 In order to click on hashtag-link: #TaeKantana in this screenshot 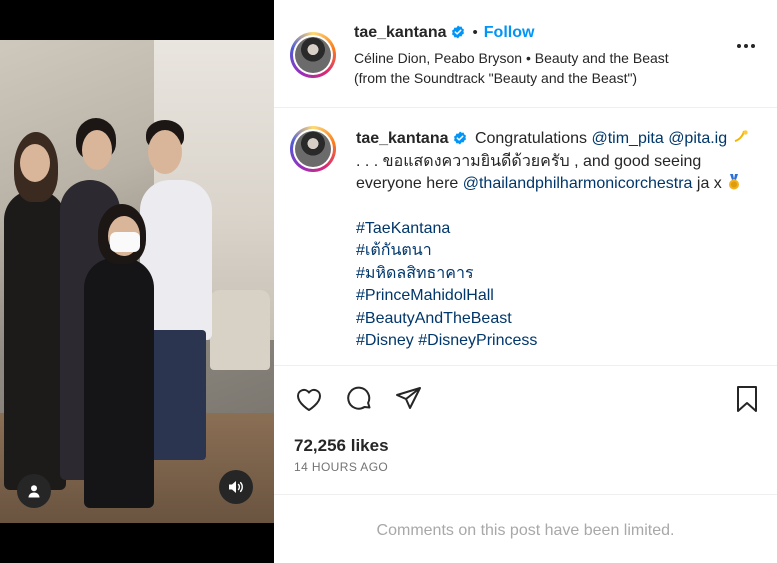, I will do `click(556, 229)`.